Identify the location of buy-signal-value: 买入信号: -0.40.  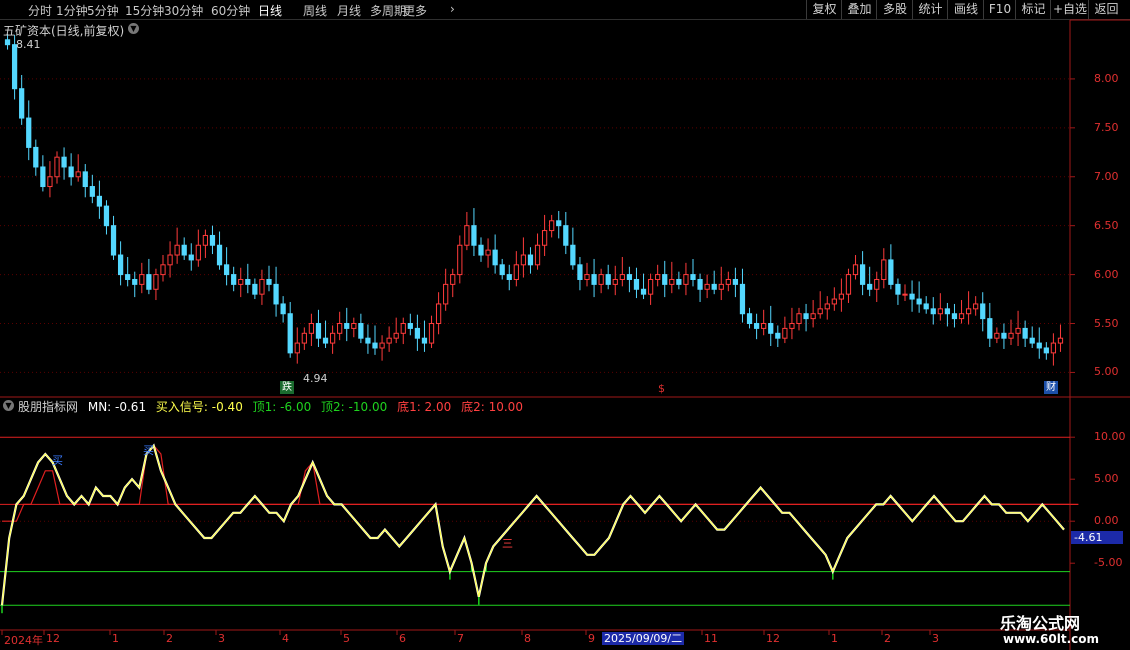
(199, 407).